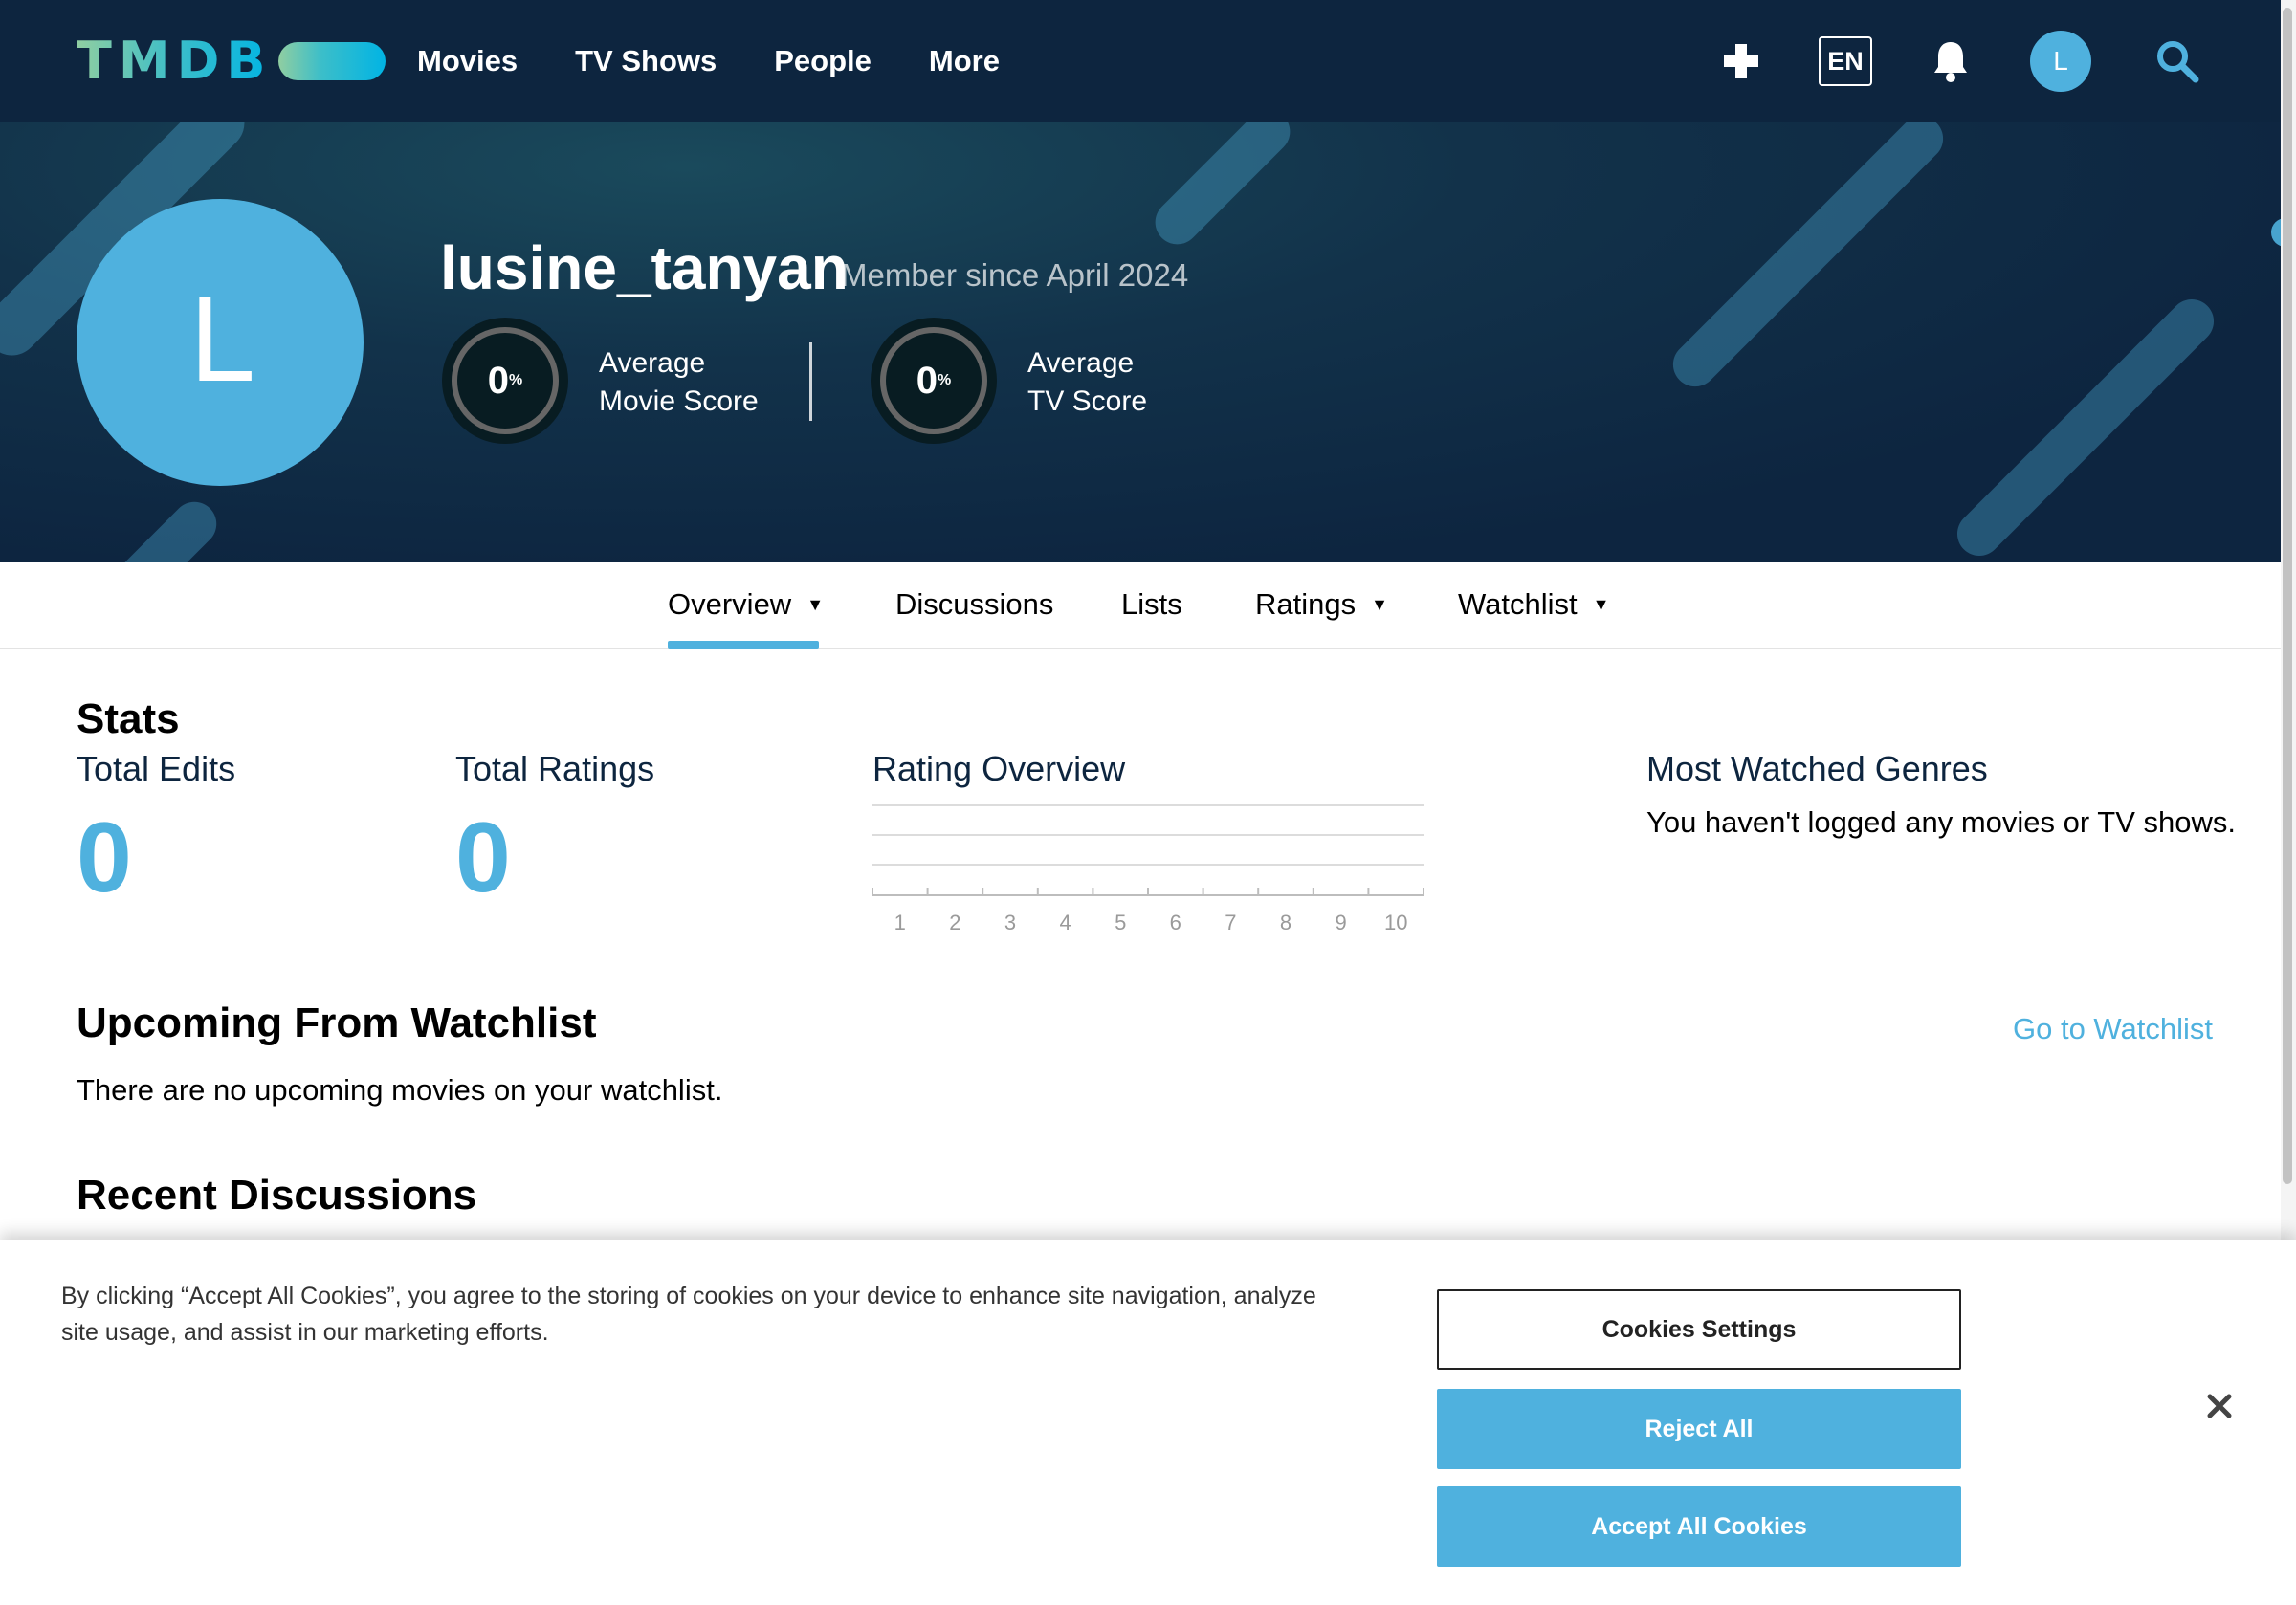 Image resolution: width=2296 pixels, height=1605 pixels. I want to click on chart-tick-label: 1, so click(900, 922).